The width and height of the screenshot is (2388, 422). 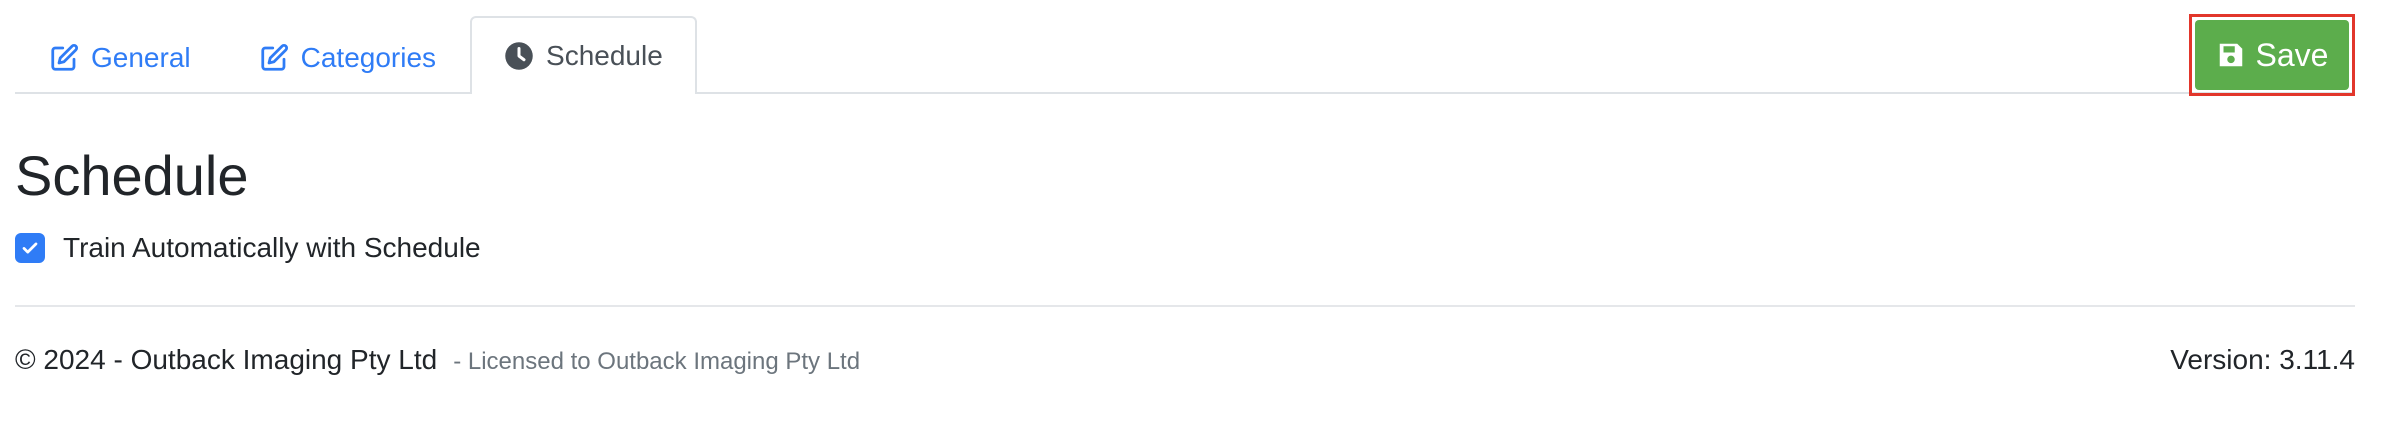 I want to click on footer-divider, so click(x=1185, y=306).